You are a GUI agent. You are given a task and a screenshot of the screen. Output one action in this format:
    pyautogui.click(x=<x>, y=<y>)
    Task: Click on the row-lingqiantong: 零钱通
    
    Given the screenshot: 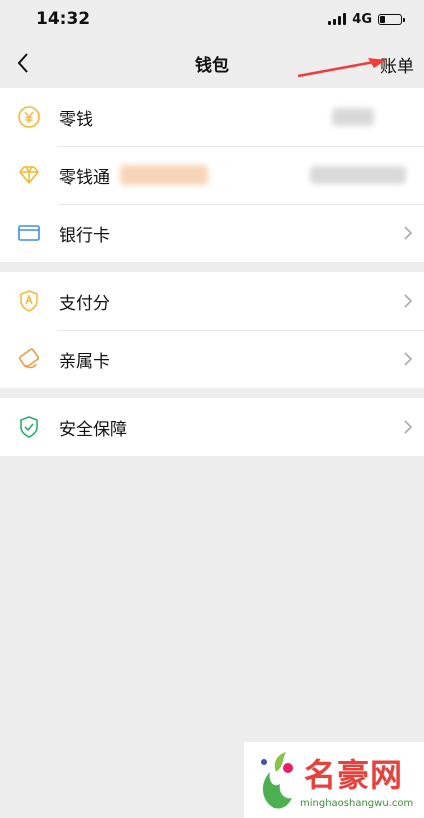 What is the action you would take?
    pyautogui.click(x=212, y=175)
    